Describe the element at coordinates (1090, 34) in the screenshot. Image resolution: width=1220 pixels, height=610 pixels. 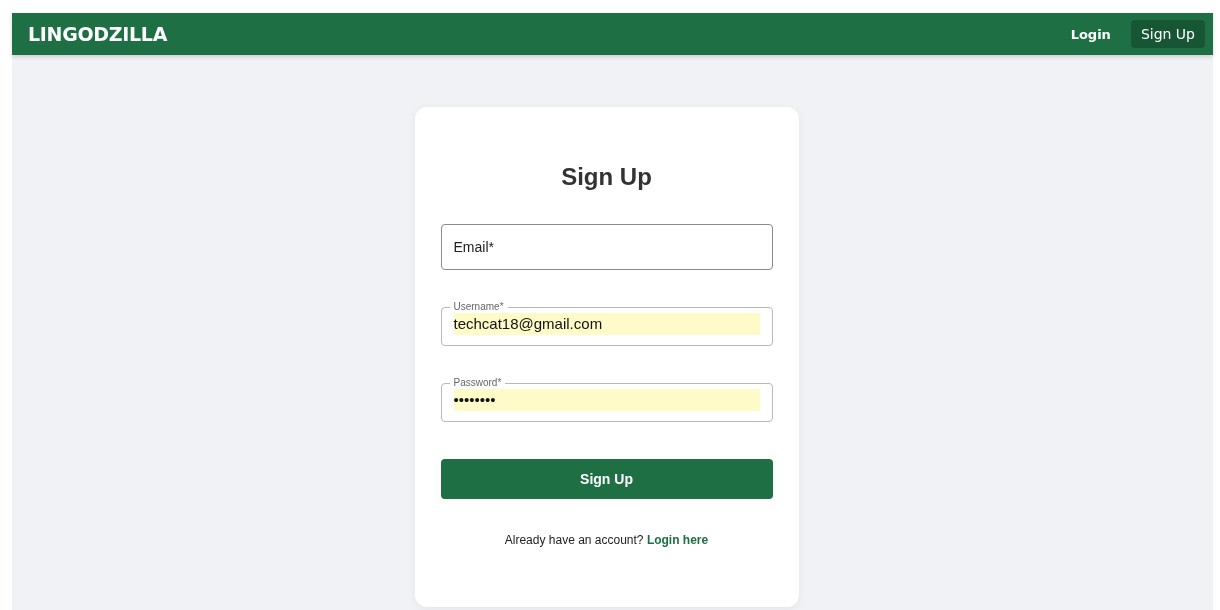
I see `nav-link: Login` at that location.